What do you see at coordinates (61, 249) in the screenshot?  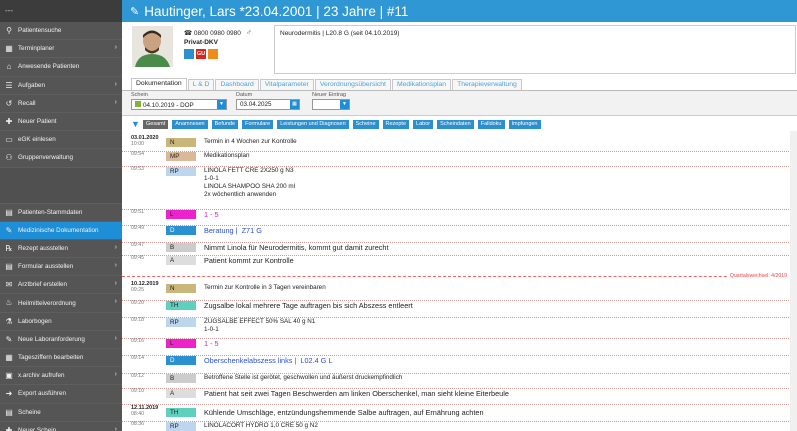 I see `sidebar-item-rezept-ausstellen: ℞ Rezept ausstellen ›` at bounding box center [61, 249].